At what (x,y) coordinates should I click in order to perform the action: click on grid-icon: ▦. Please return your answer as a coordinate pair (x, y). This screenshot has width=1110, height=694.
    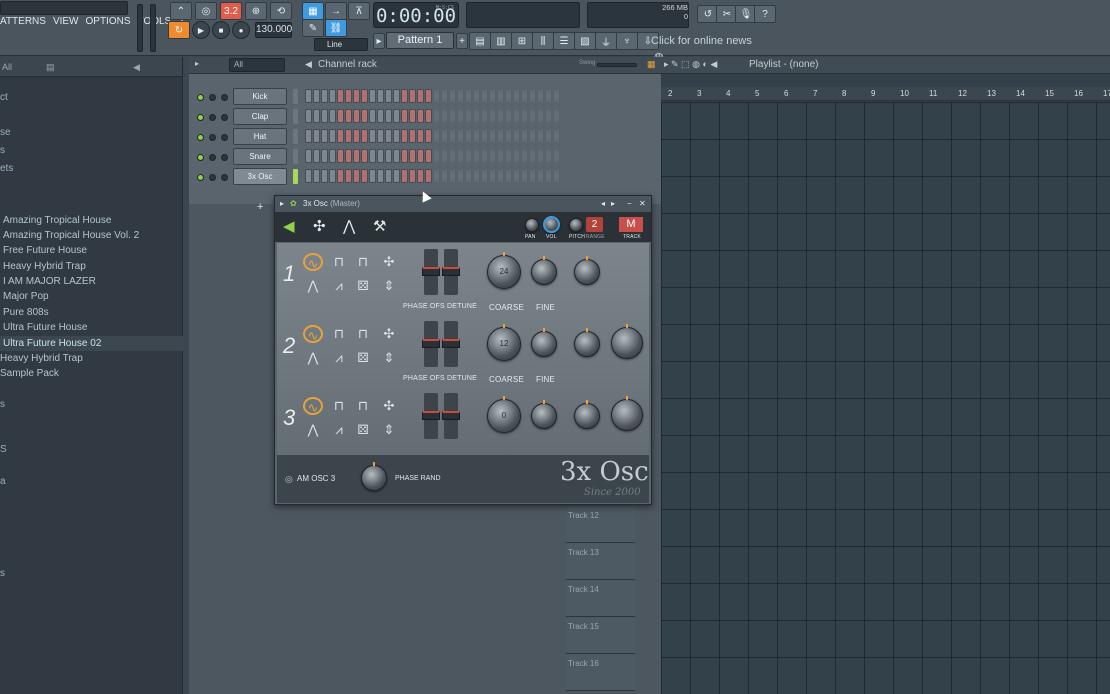
    Looking at the image, I should click on (651, 64).